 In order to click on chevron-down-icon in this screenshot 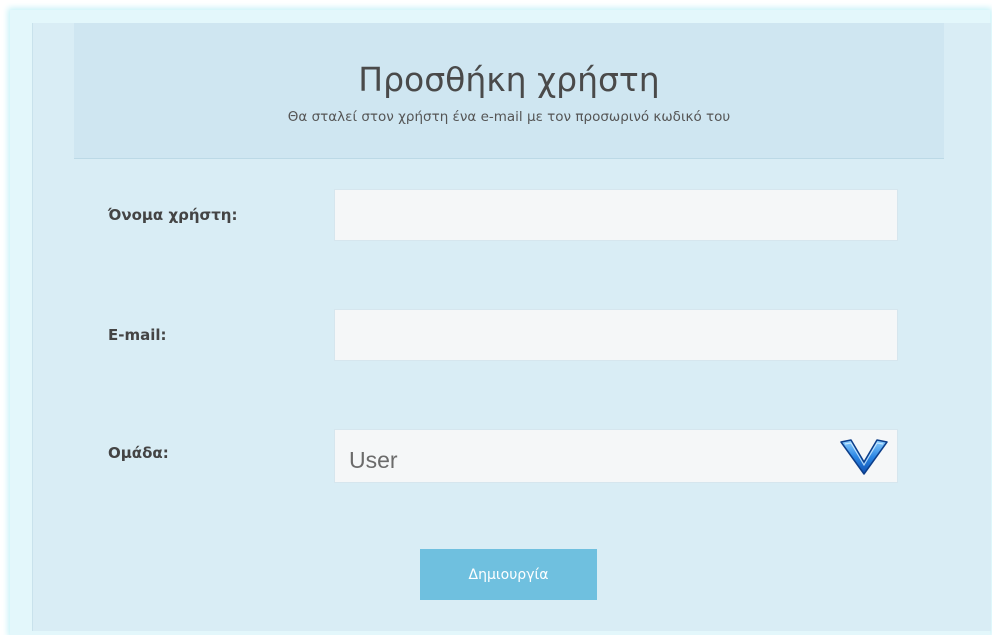, I will do `click(864, 457)`.